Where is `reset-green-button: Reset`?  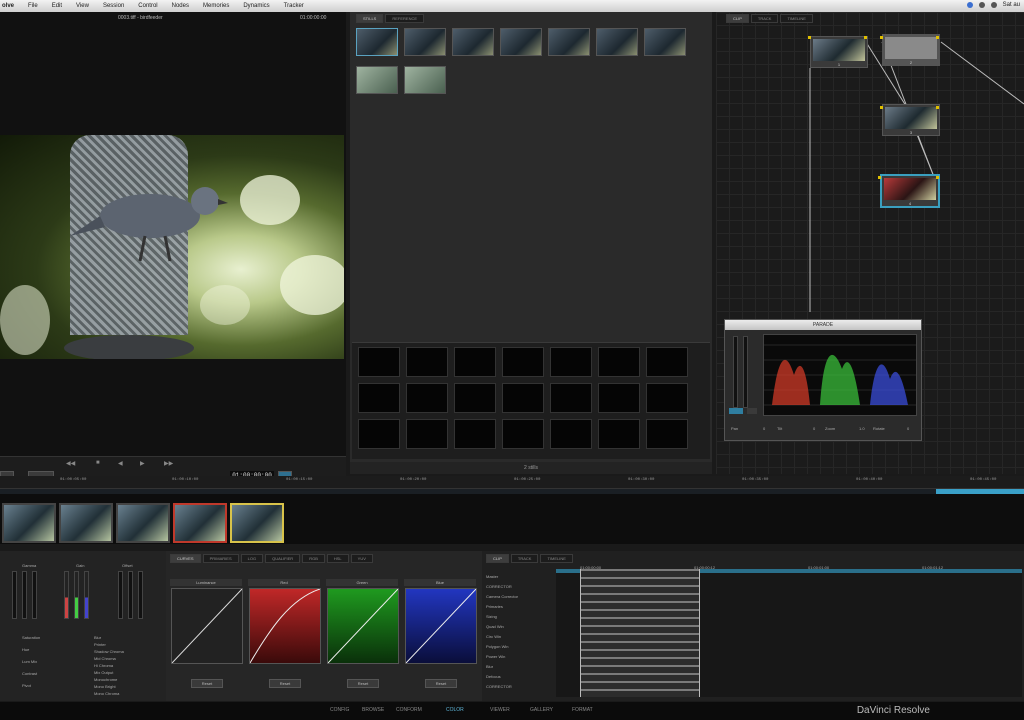 reset-green-button: Reset is located at coordinates (363, 683).